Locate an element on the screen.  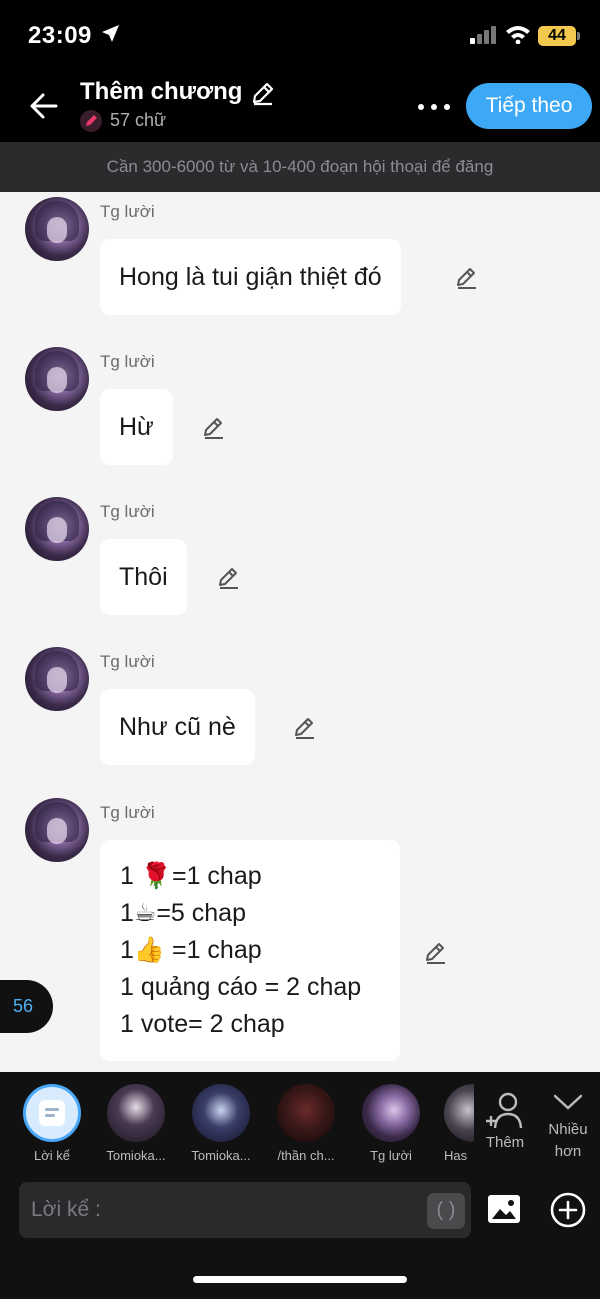
character-item: Tg lười is located at coordinates (391, 1123).